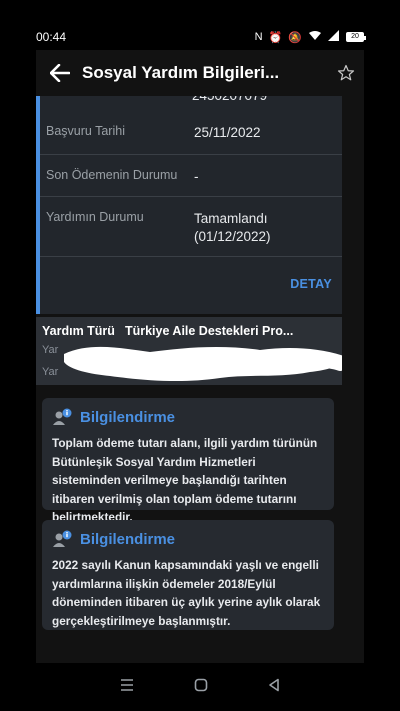 The width and height of the screenshot is (400, 711). Describe the element at coordinates (95, 217) in the screenshot. I see `row-label: Yardımın Durumu` at that location.